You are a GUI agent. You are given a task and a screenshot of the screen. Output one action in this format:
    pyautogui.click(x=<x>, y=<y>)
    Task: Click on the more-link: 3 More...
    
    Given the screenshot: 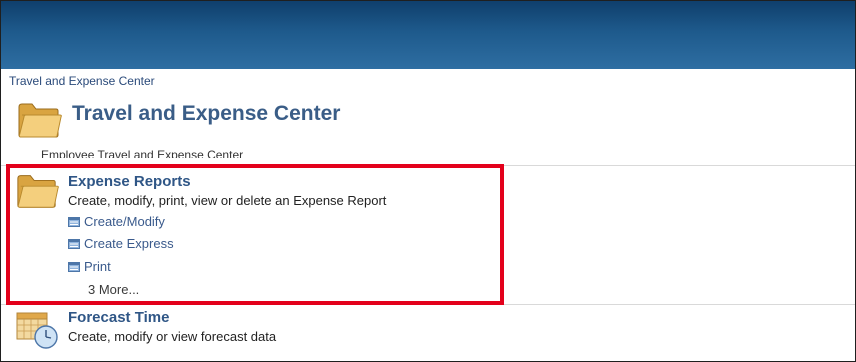 What is the action you would take?
    pyautogui.click(x=113, y=289)
    